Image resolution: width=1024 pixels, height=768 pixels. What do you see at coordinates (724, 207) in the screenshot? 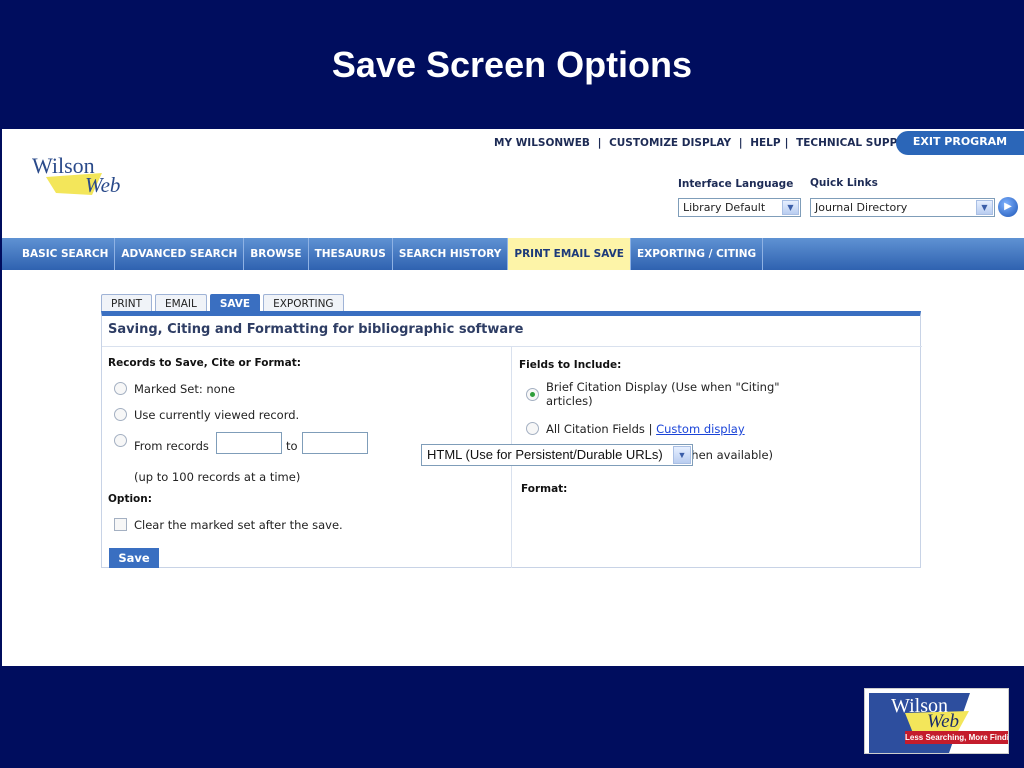
I see `interface-language-value: Library Default` at bounding box center [724, 207].